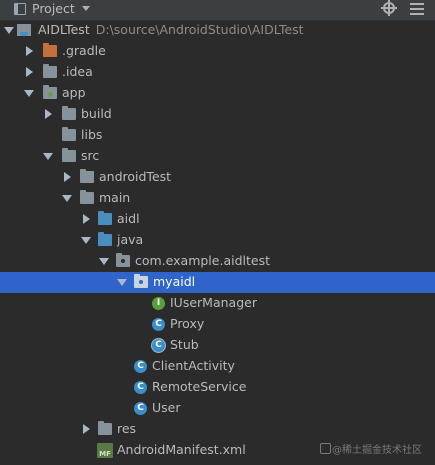 The height and width of the screenshot is (465, 435). What do you see at coordinates (187, 323) in the screenshot?
I see `tree-node-label: Proxy` at bounding box center [187, 323].